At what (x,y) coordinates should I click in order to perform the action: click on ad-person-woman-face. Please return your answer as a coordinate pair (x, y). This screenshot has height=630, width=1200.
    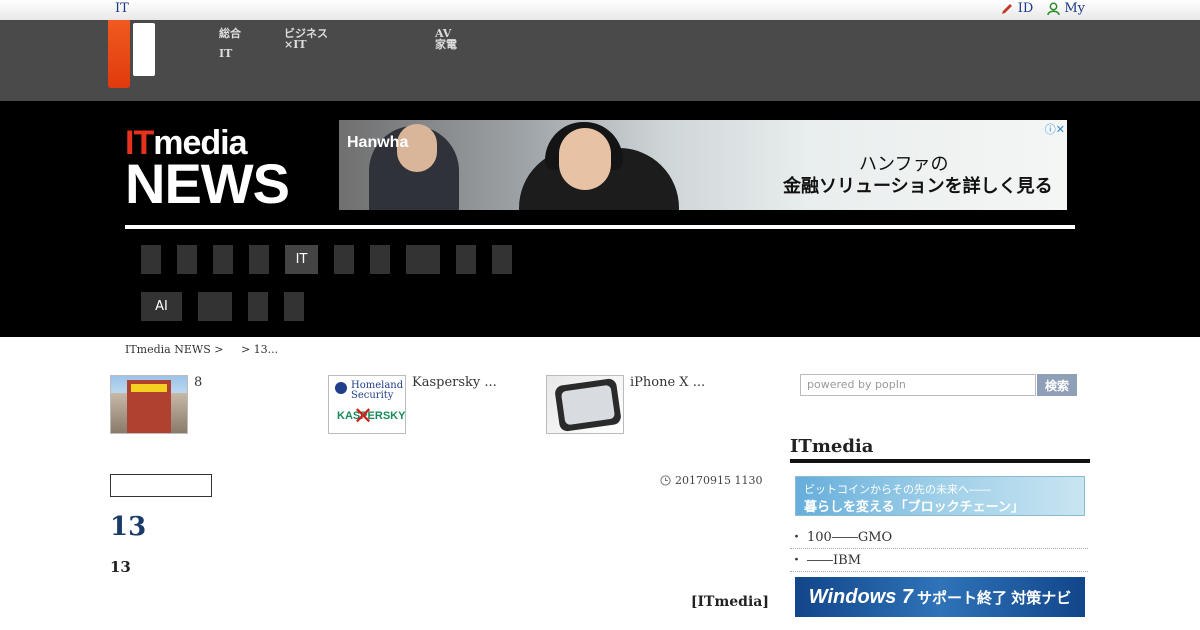
    Looking at the image, I should click on (585, 159).